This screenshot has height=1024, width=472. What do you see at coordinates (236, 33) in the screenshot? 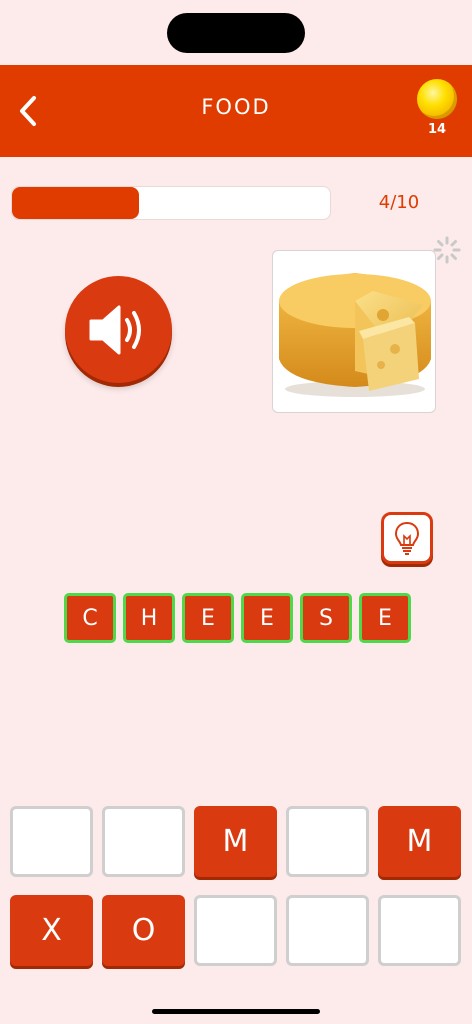
I see `dynamic-island` at bounding box center [236, 33].